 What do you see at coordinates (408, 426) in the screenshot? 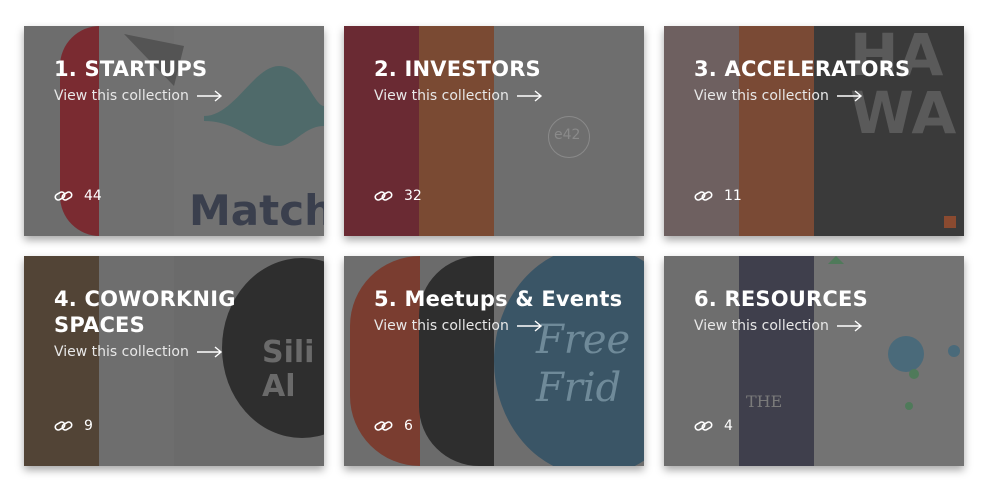
I see `count-value: 6` at bounding box center [408, 426].